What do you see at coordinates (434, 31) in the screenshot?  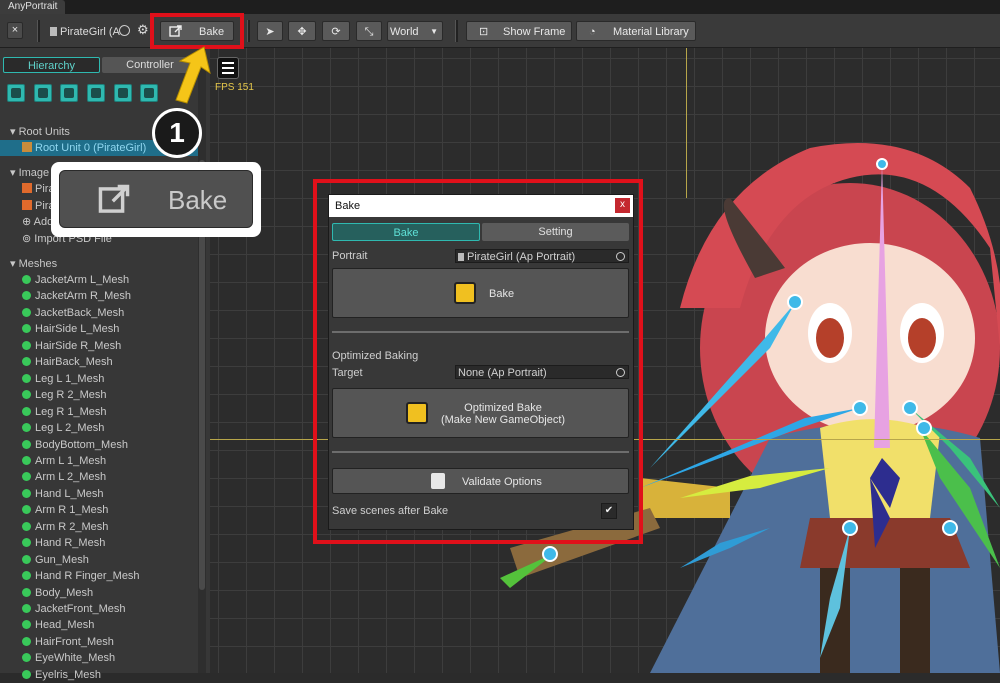 I see `chevron-down-icon: ▼` at bounding box center [434, 31].